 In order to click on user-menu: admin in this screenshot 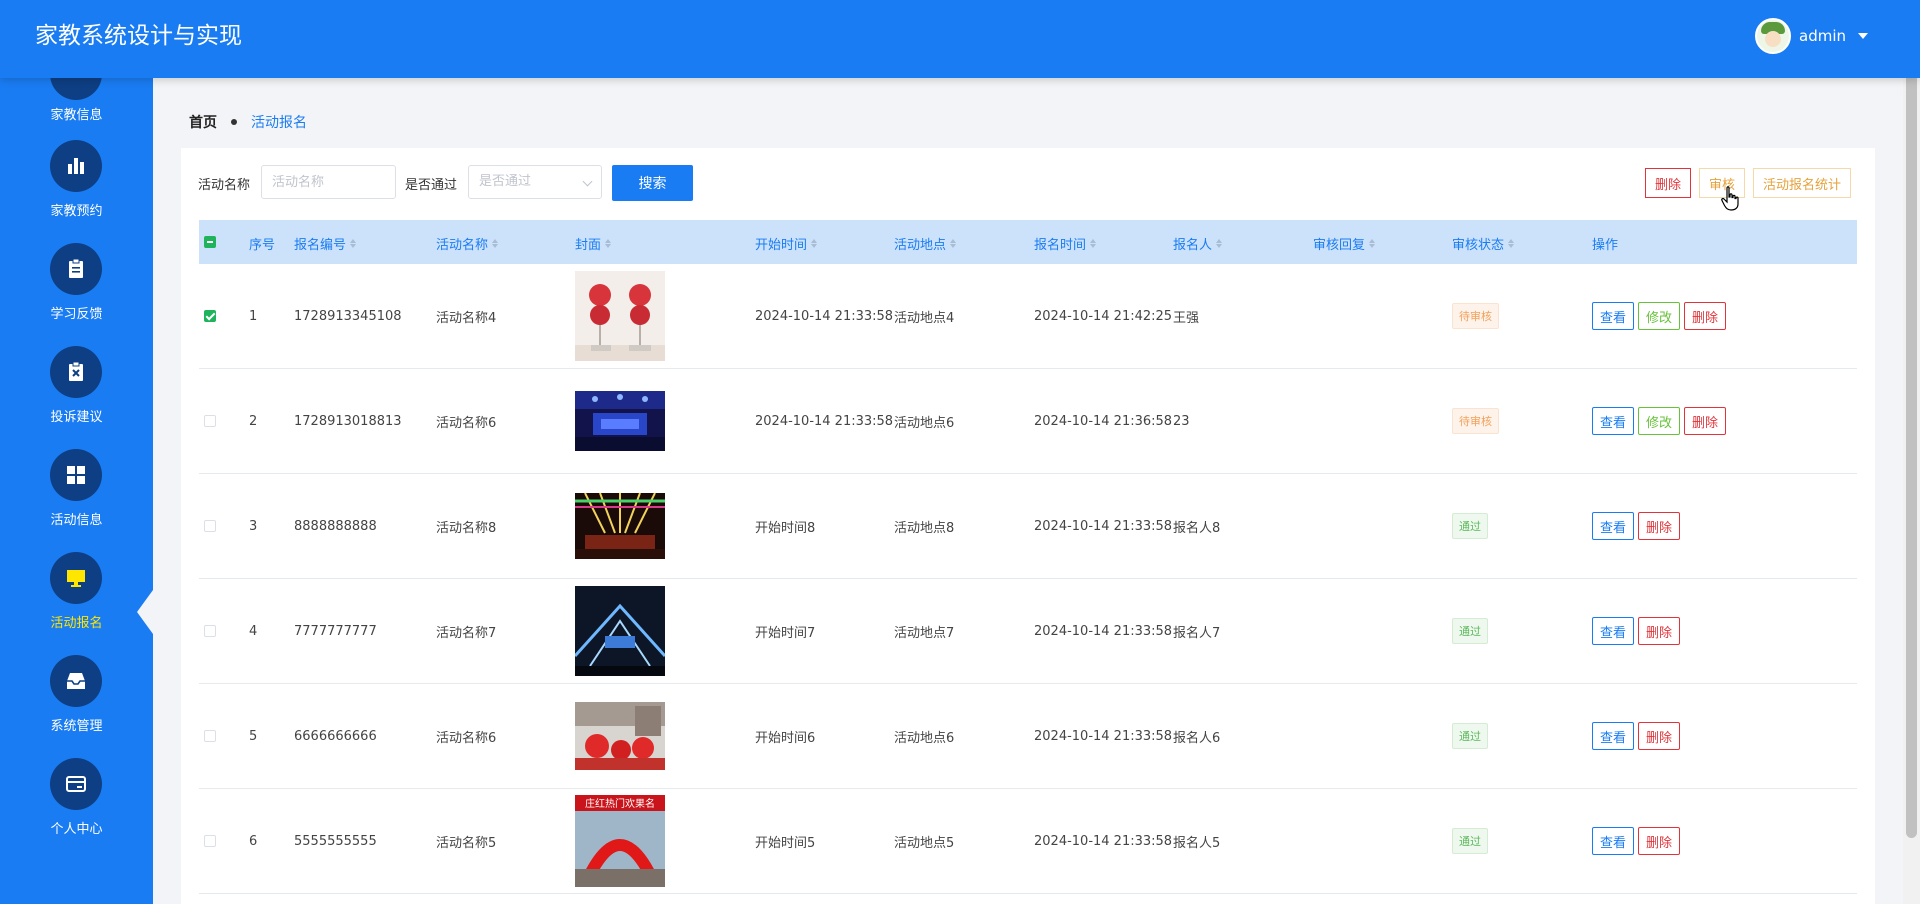, I will do `click(1811, 36)`.